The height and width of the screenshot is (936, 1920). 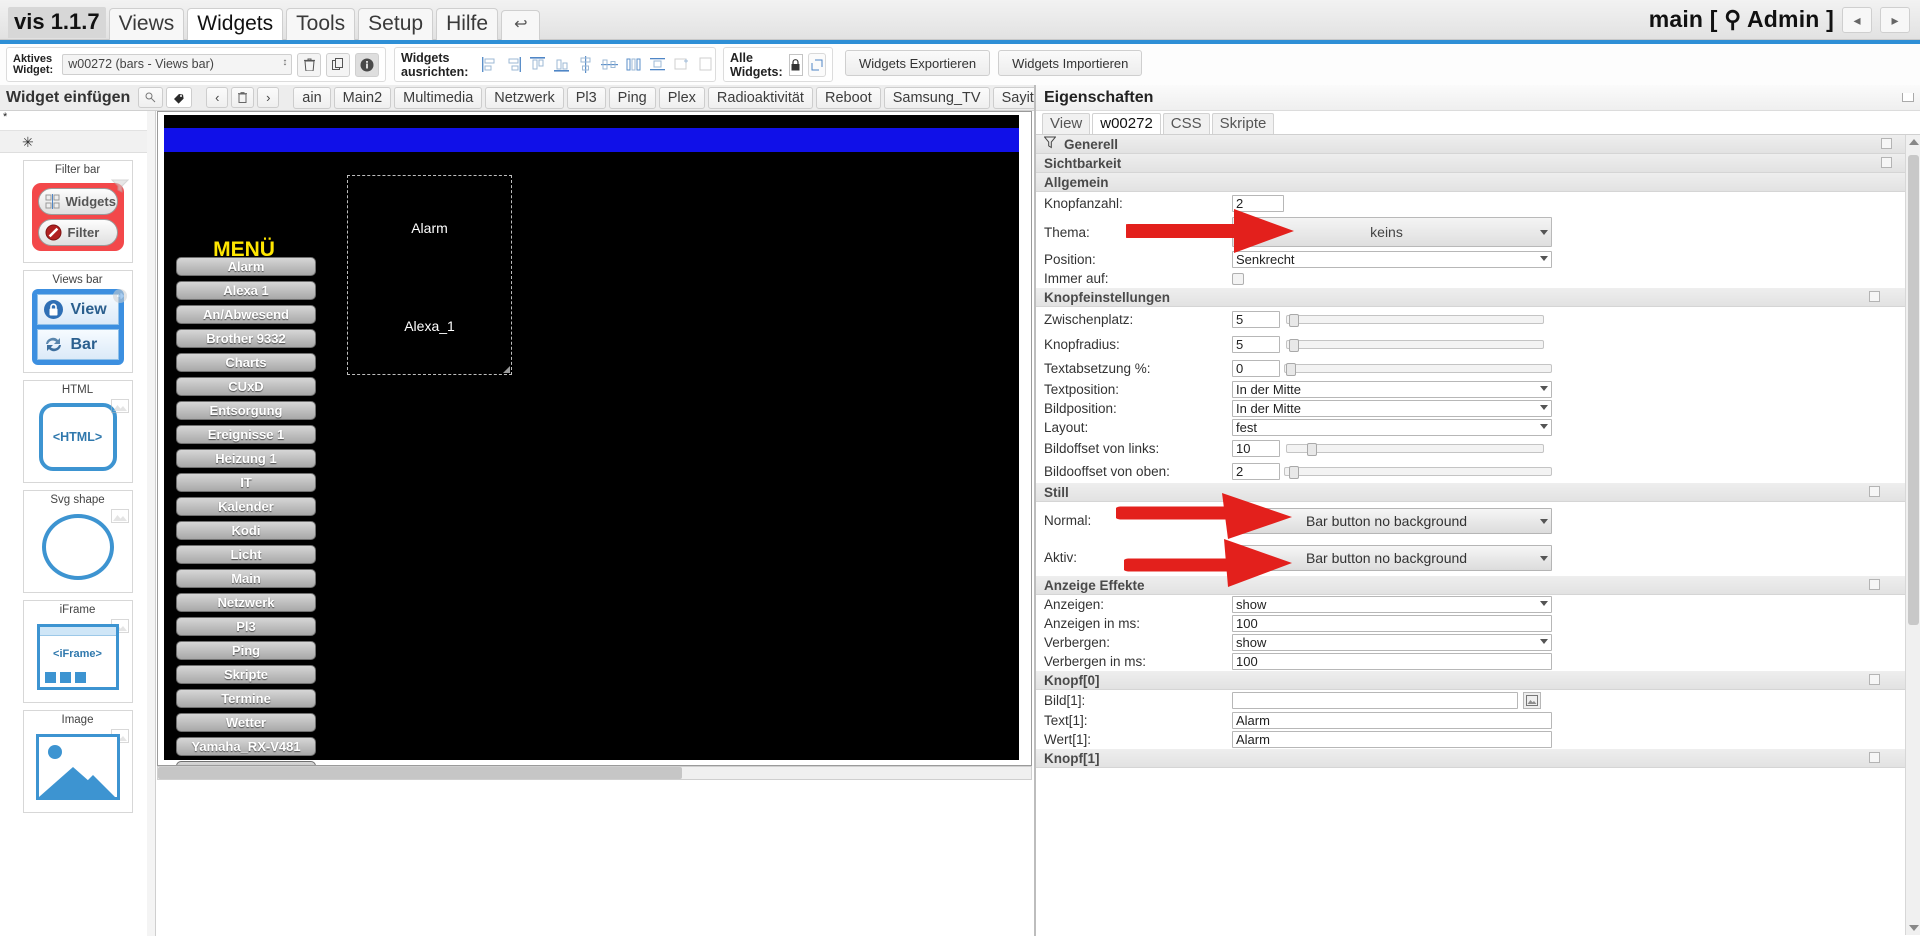 I want to click on knopfradius-slider, so click(x=1415, y=345).